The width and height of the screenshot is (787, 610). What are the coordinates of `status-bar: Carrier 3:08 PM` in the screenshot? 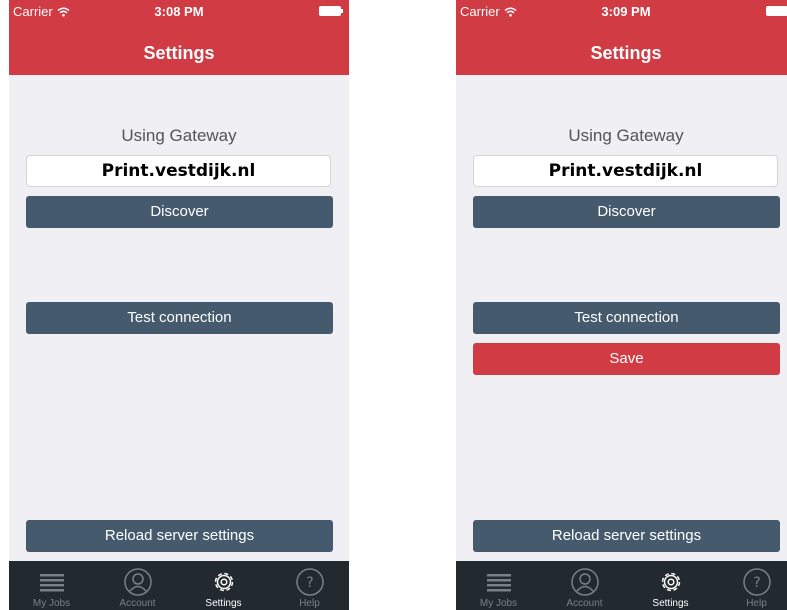 It's located at (179, 11).